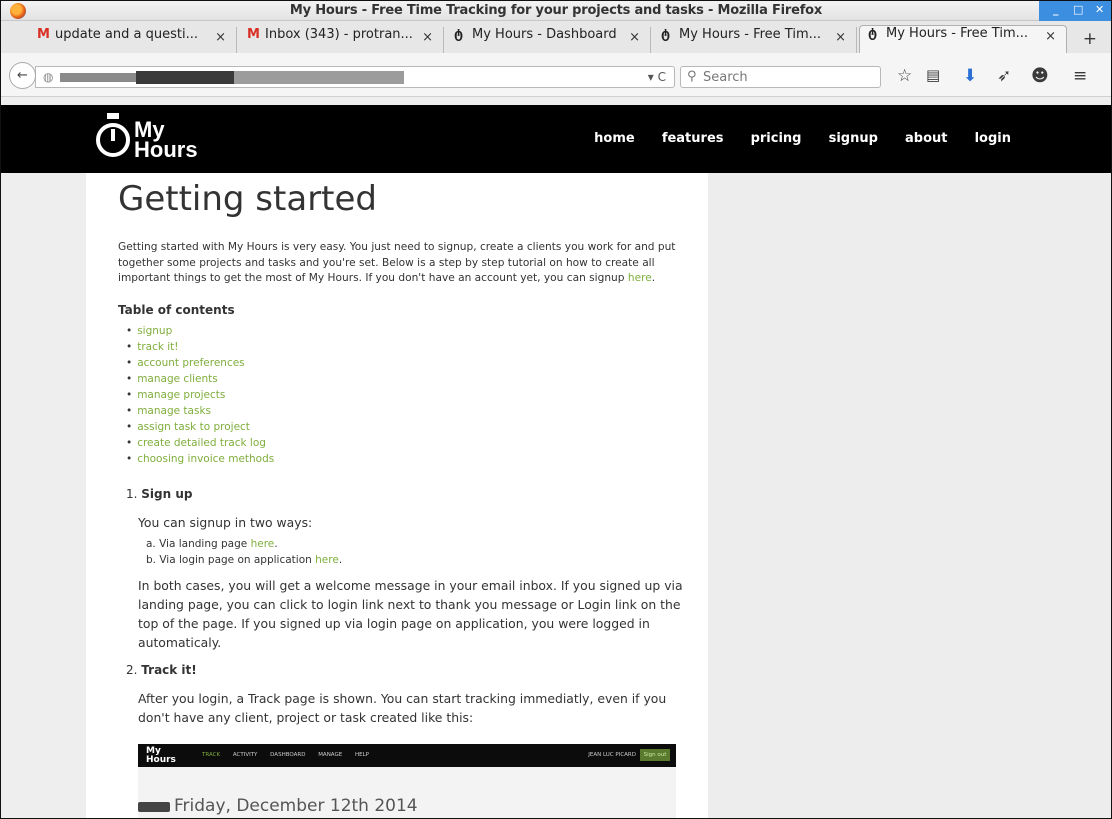 The height and width of the screenshot is (819, 1112). What do you see at coordinates (1080, 76) in the screenshot?
I see `menu-icon: ≡` at bounding box center [1080, 76].